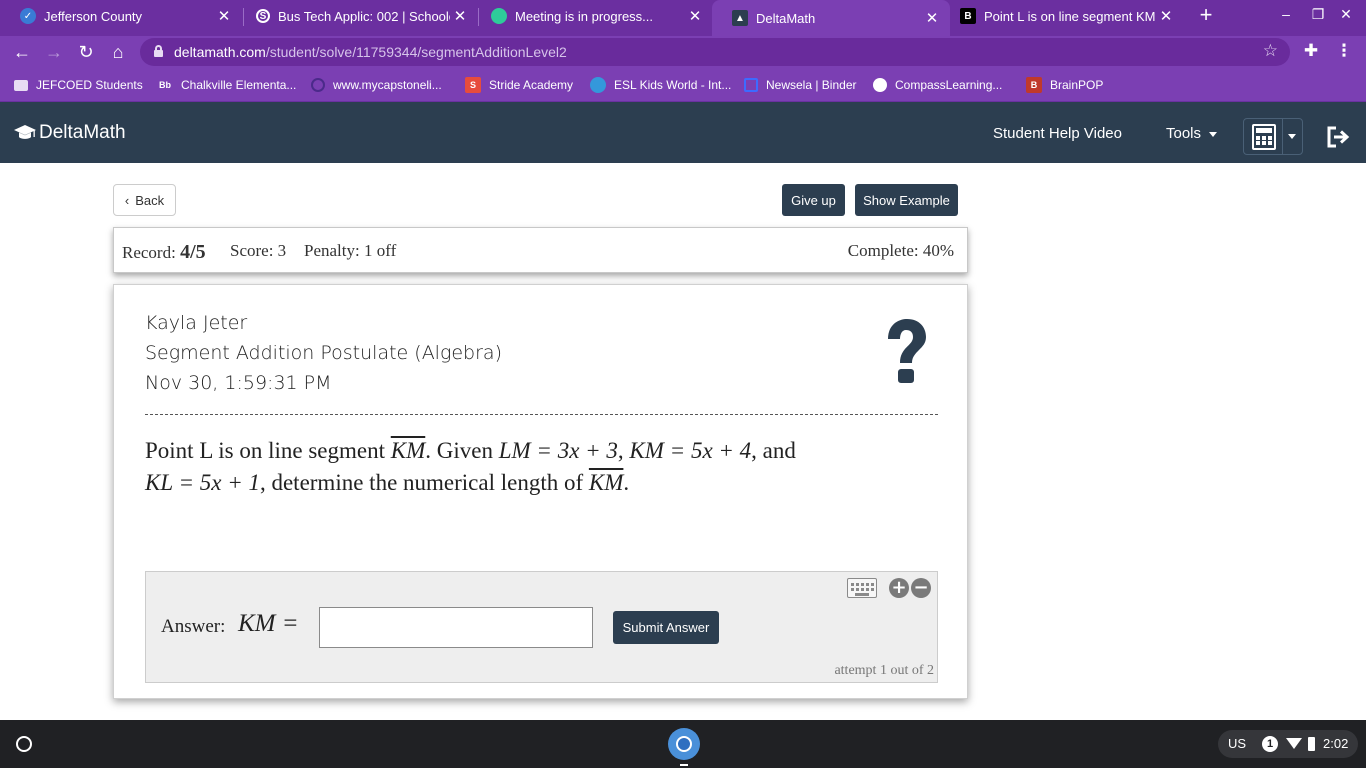 The width and height of the screenshot is (1366, 768). What do you see at coordinates (921, 588) in the screenshot?
I see `zoom-out-icon: −` at bounding box center [921, 588].